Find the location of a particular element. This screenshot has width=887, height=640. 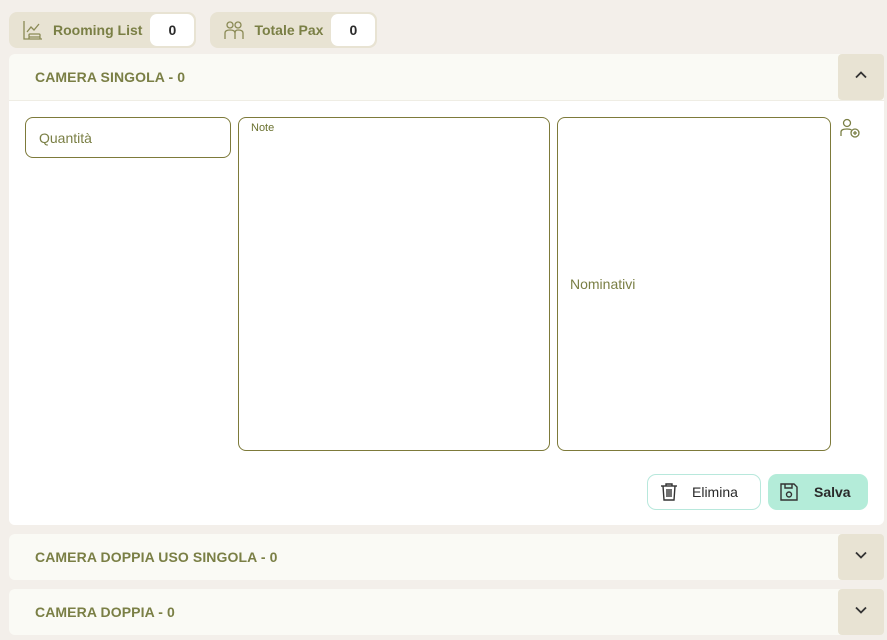

add-person-button is located at coordinates (850, 130).